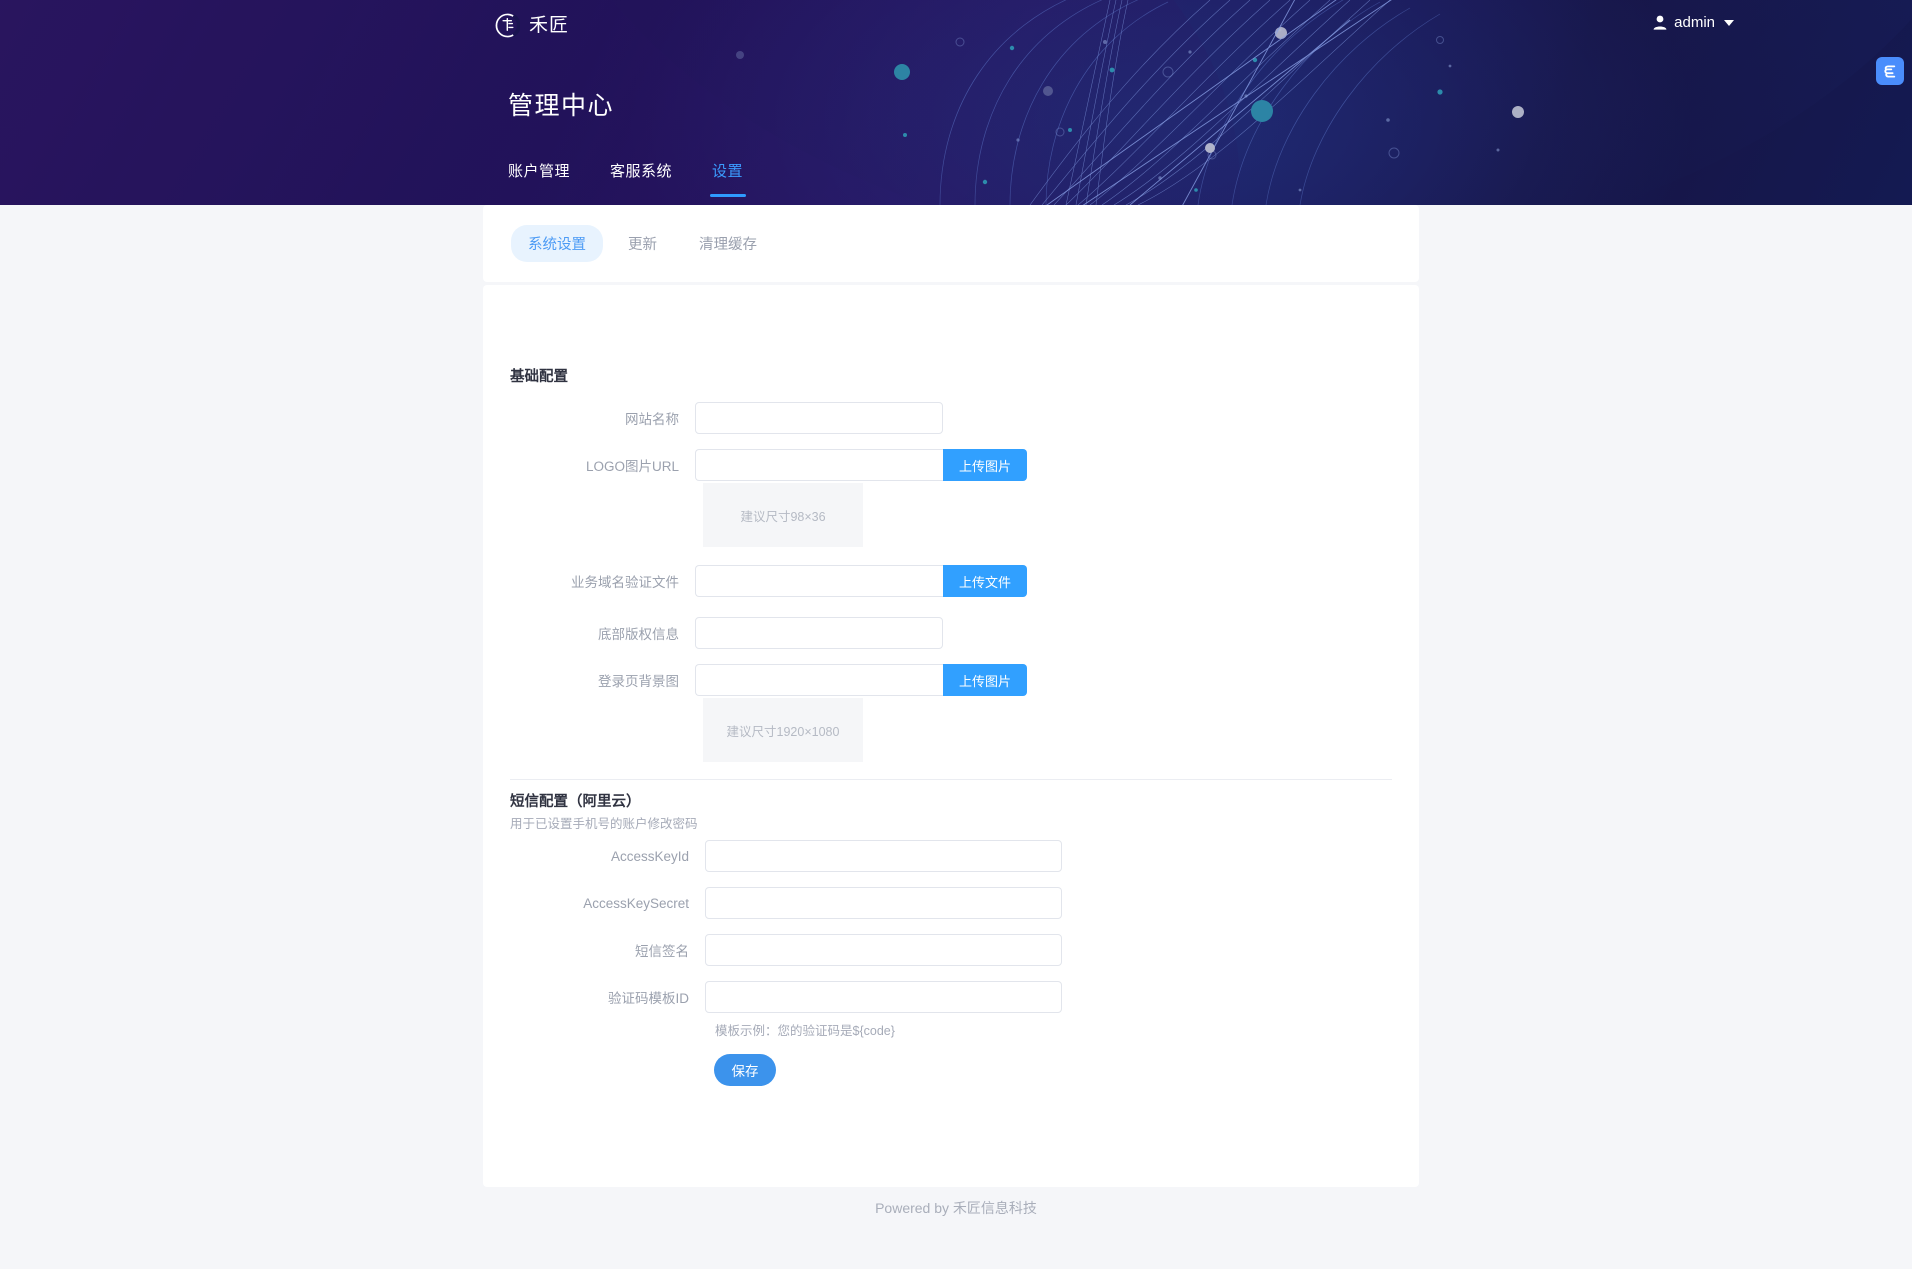 The image size is (1912, 1269). I want to click on logo-url-input-group: 上传图片, so click(861, 465).